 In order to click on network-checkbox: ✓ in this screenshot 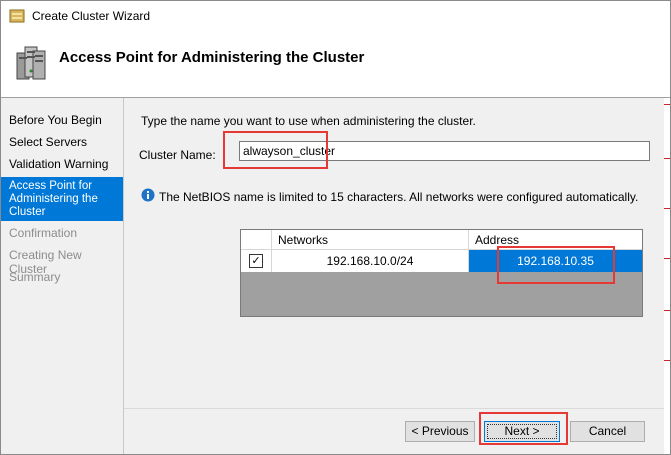, I will do `click(256, 261)`.